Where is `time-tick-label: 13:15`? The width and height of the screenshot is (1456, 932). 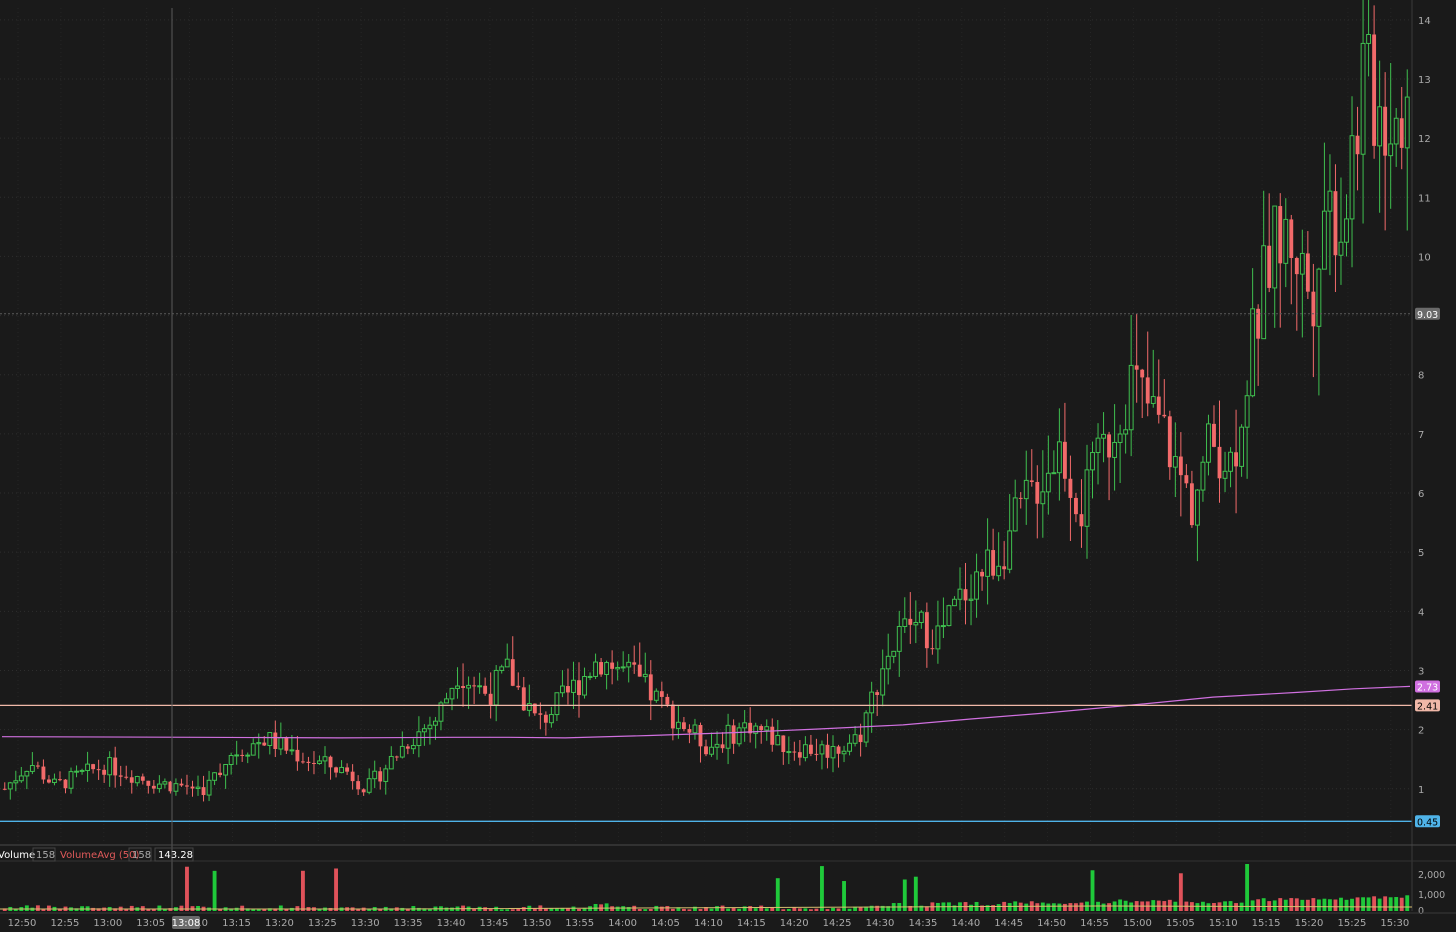 time-tick-label: 13:15 is located at coordinates (236, 923).